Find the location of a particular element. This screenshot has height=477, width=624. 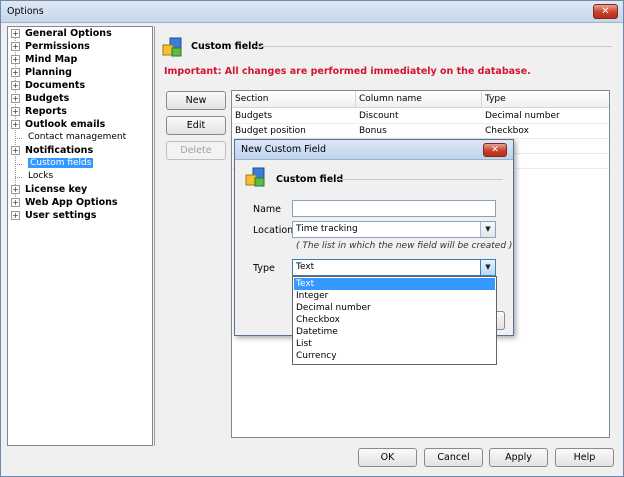

sidebar-item-reports: + Reports is located at coordinates (39, 112).